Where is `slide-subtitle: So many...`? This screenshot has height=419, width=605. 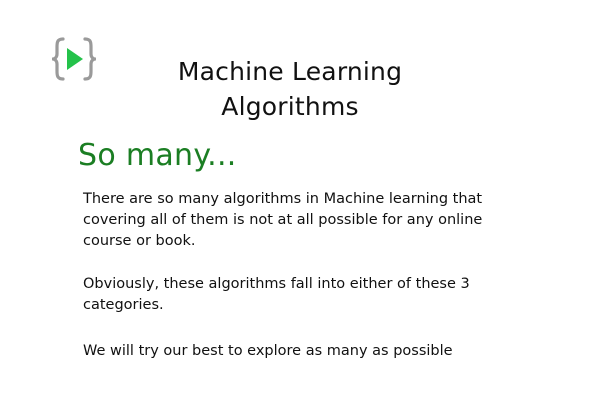 slide-subtitle: So many... is located at coordinates (157, 155).